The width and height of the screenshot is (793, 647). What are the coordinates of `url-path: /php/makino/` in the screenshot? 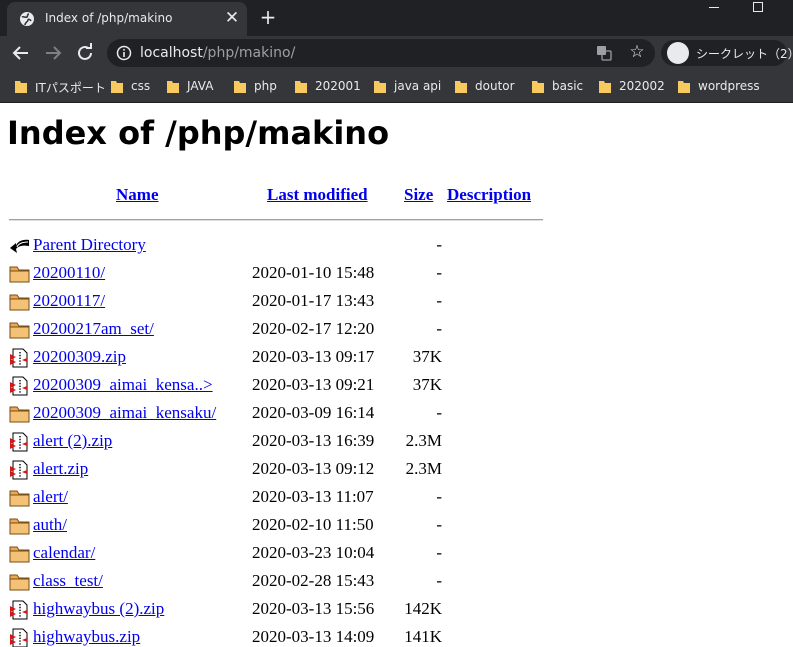 It's located at (249, 53).